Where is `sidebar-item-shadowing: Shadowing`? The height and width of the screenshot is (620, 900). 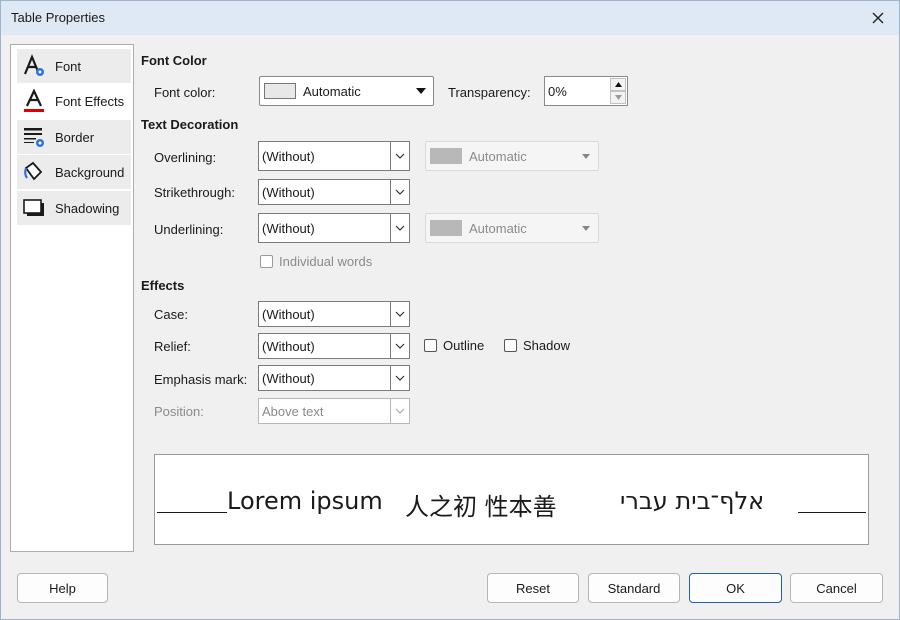
sidebar-item-shadowing: Shadowing is located at coordinates (74, 208).